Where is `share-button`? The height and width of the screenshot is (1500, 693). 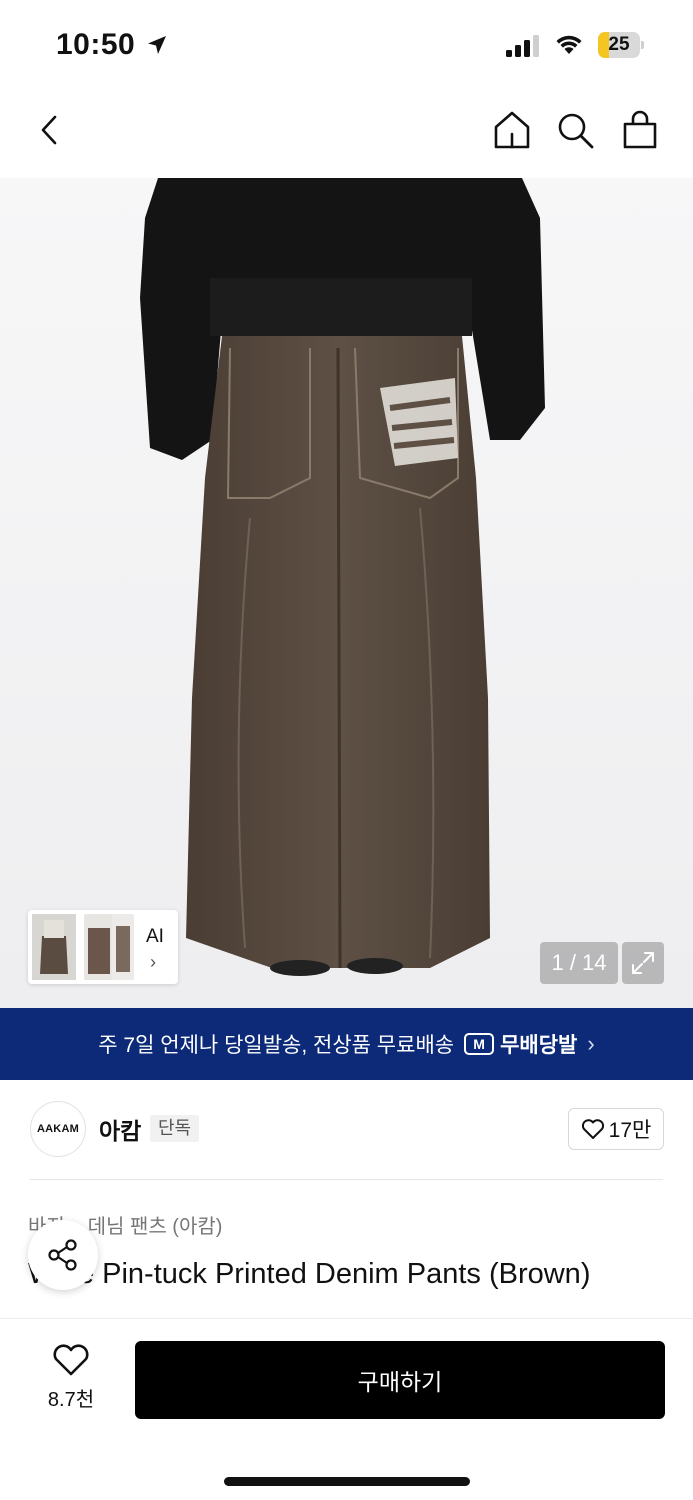 share-button is located at coordinates (63, 1255).